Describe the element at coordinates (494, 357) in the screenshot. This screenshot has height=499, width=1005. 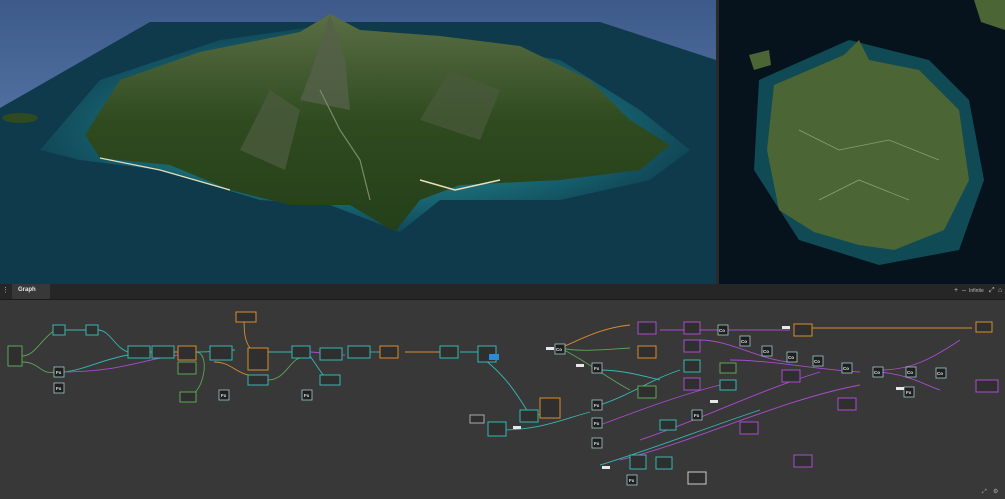
I see `preview-output` at that location.